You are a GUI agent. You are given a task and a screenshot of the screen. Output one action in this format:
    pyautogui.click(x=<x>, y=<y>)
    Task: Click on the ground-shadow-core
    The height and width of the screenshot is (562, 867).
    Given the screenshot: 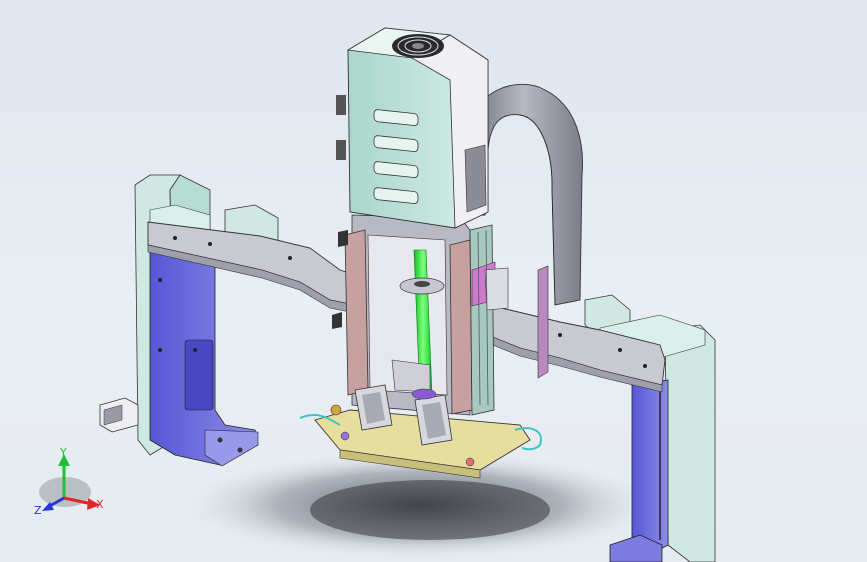 What is the action you would take?
    pyautogui.click(x=430, y=510)
    